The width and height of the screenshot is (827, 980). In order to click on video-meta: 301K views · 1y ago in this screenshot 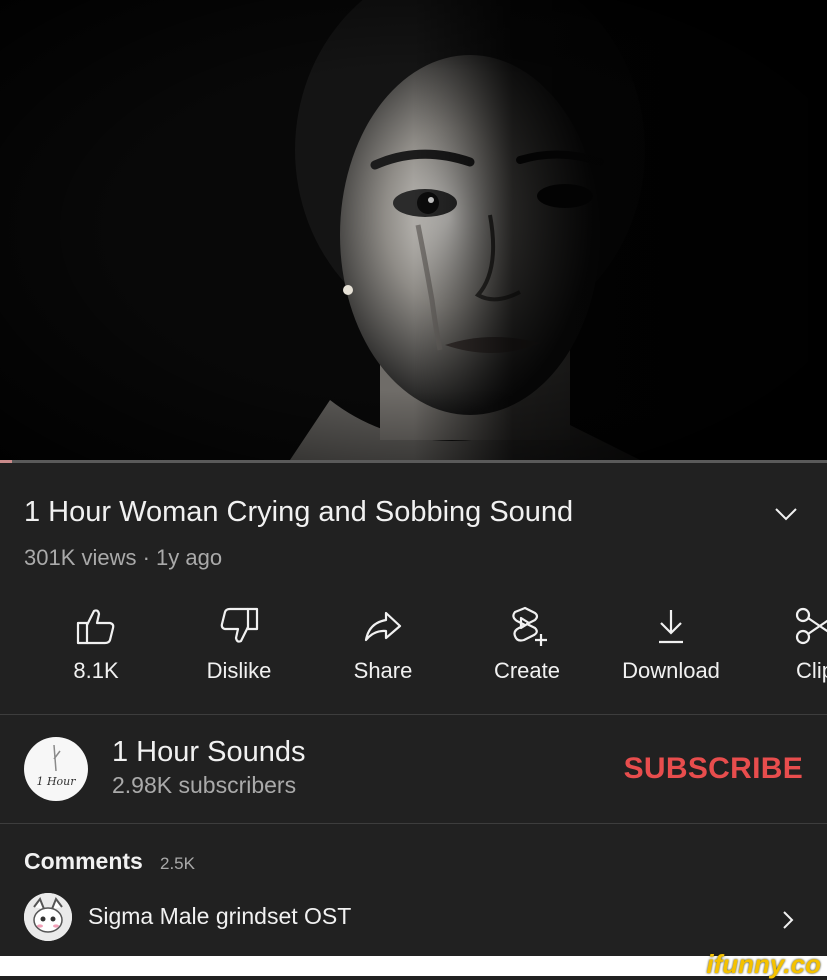, I will do `click(123, 557)`.